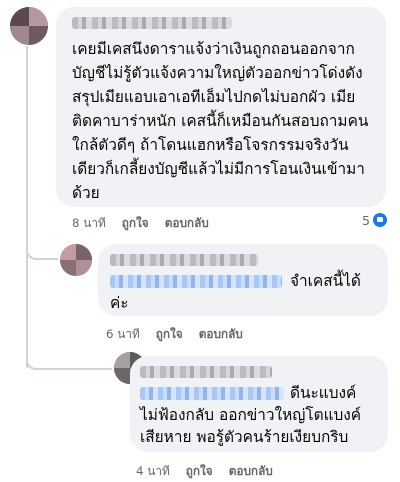 The height and width of the screenshot is (482, 400). Describe the element at coordinates (89, 223) in the screenshot. I see `timestamp: 8 นาที` at that location.